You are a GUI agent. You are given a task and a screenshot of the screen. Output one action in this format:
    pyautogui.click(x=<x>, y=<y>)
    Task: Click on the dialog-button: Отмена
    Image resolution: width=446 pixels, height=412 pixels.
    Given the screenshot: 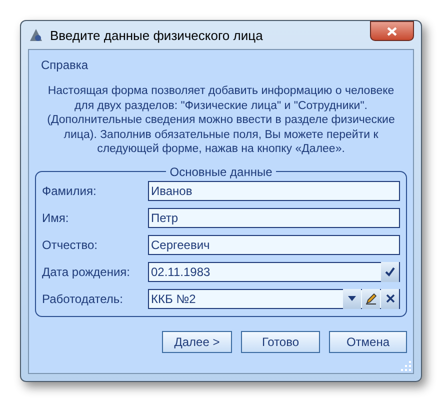 What is the action you would take?
    pyautogui.click(x=368, y=341)
    